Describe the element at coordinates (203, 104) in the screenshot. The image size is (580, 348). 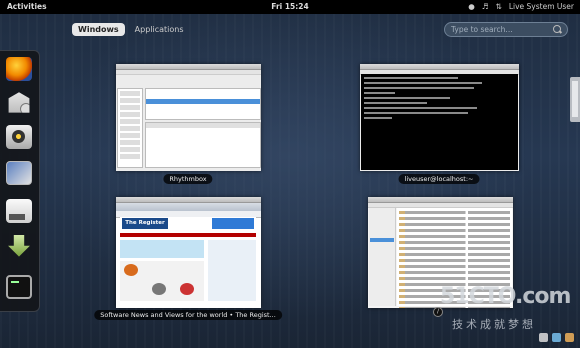
I see `browser-pane` at that location.